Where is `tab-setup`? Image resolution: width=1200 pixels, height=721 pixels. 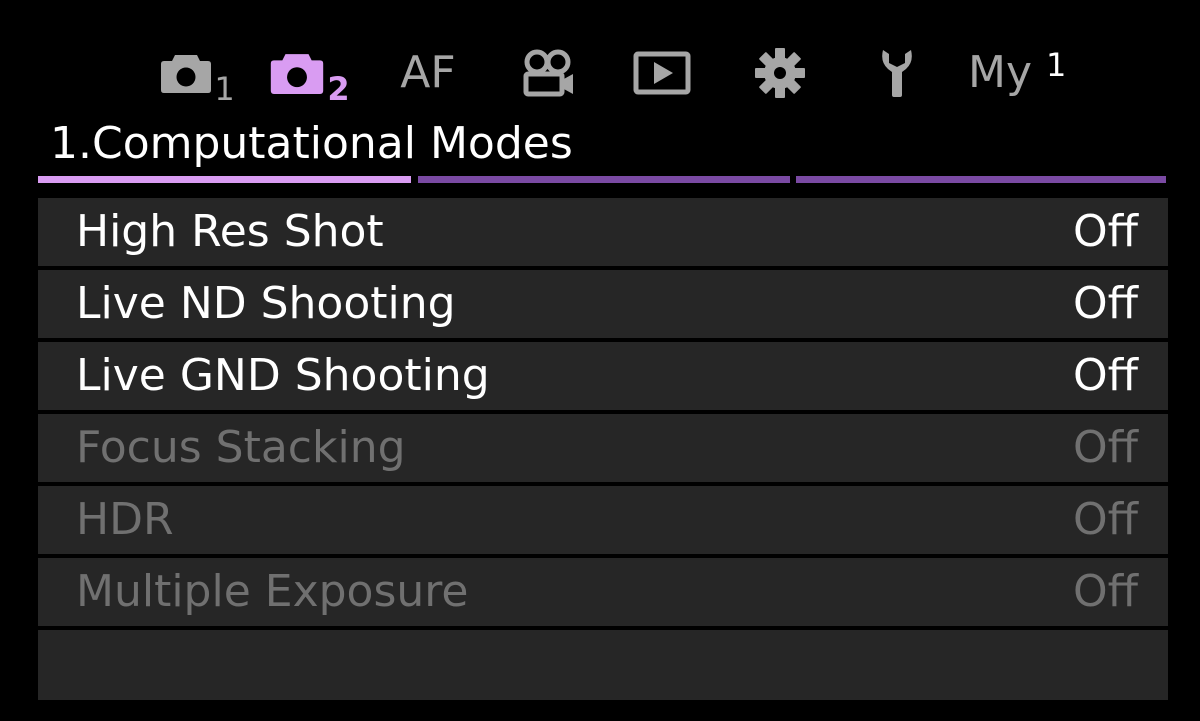 tab-setup is located at coordinates (897, 73).